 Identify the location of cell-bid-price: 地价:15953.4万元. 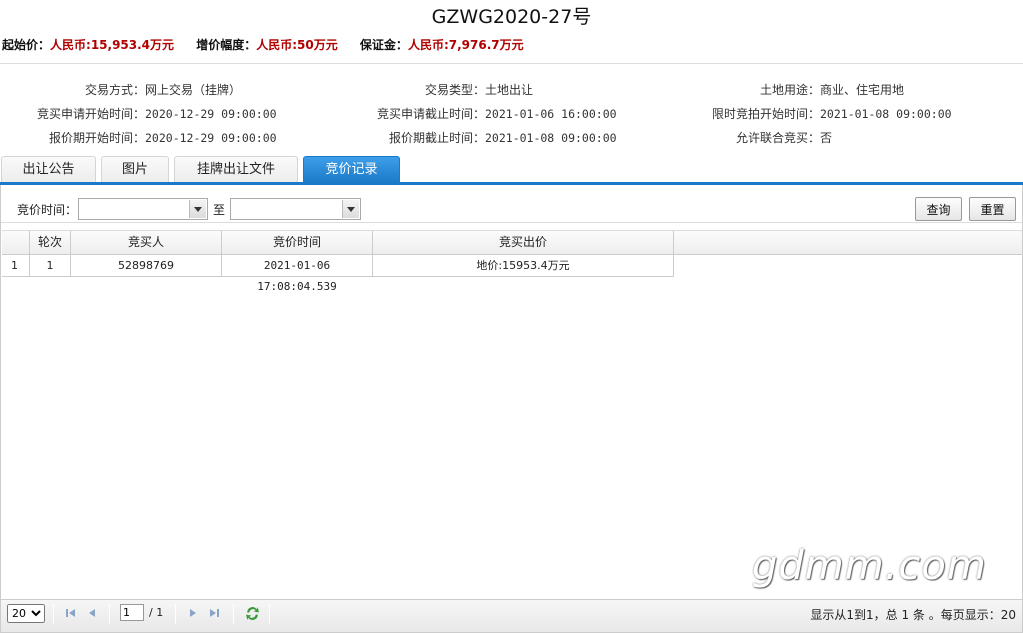
(523, 265).